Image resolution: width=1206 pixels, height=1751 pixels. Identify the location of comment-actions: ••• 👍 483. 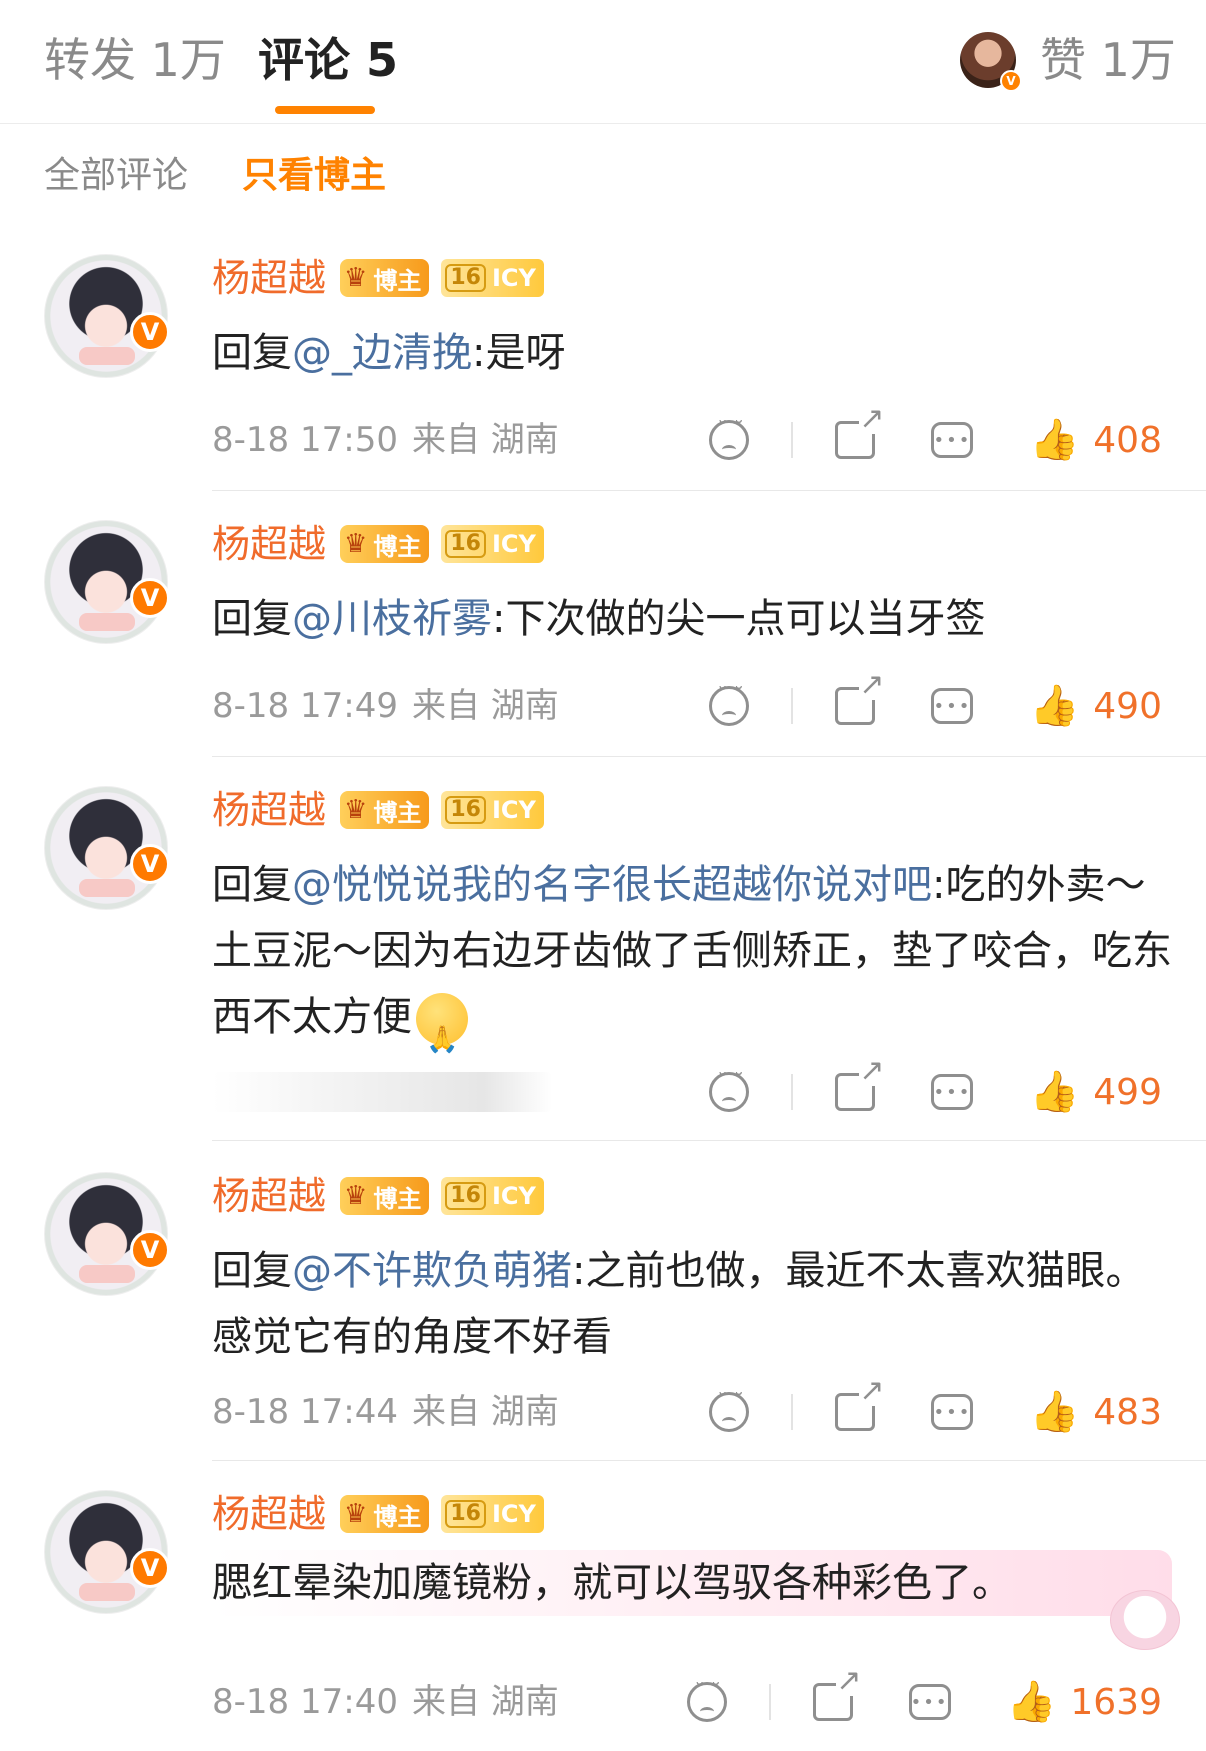
(935, 1409).